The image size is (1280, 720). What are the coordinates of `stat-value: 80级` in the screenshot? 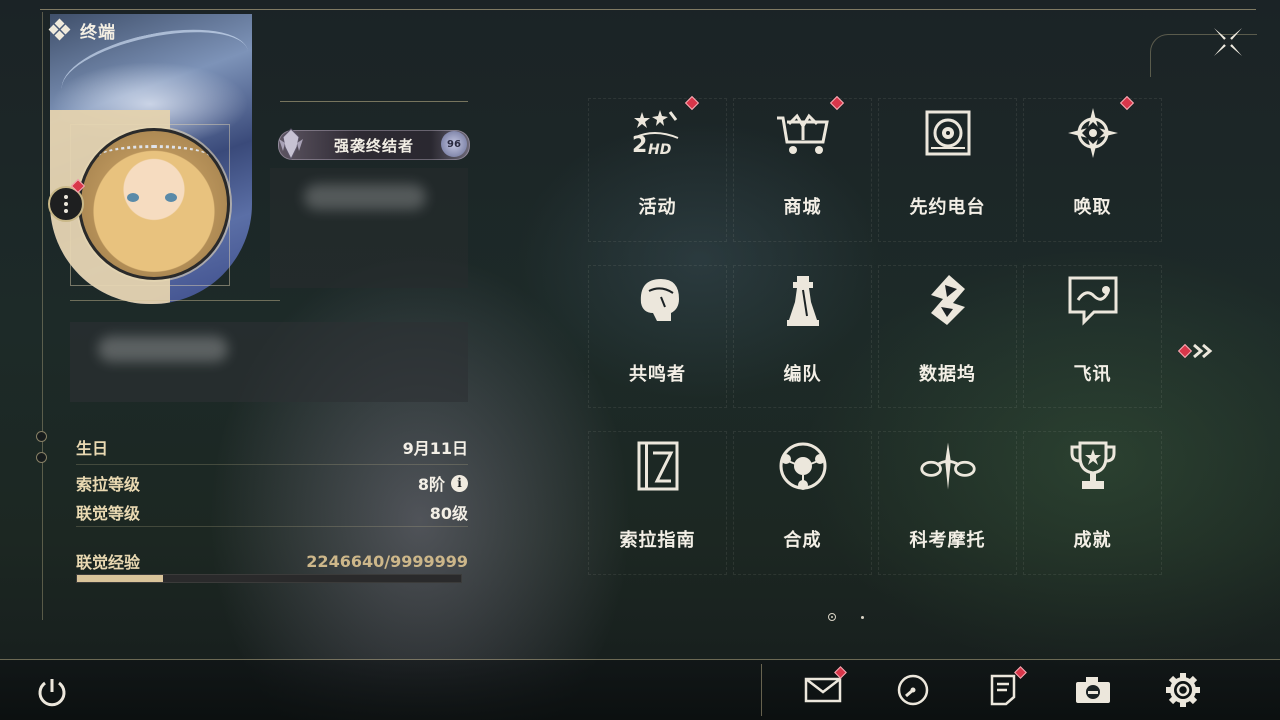 It's located at (448, 513).